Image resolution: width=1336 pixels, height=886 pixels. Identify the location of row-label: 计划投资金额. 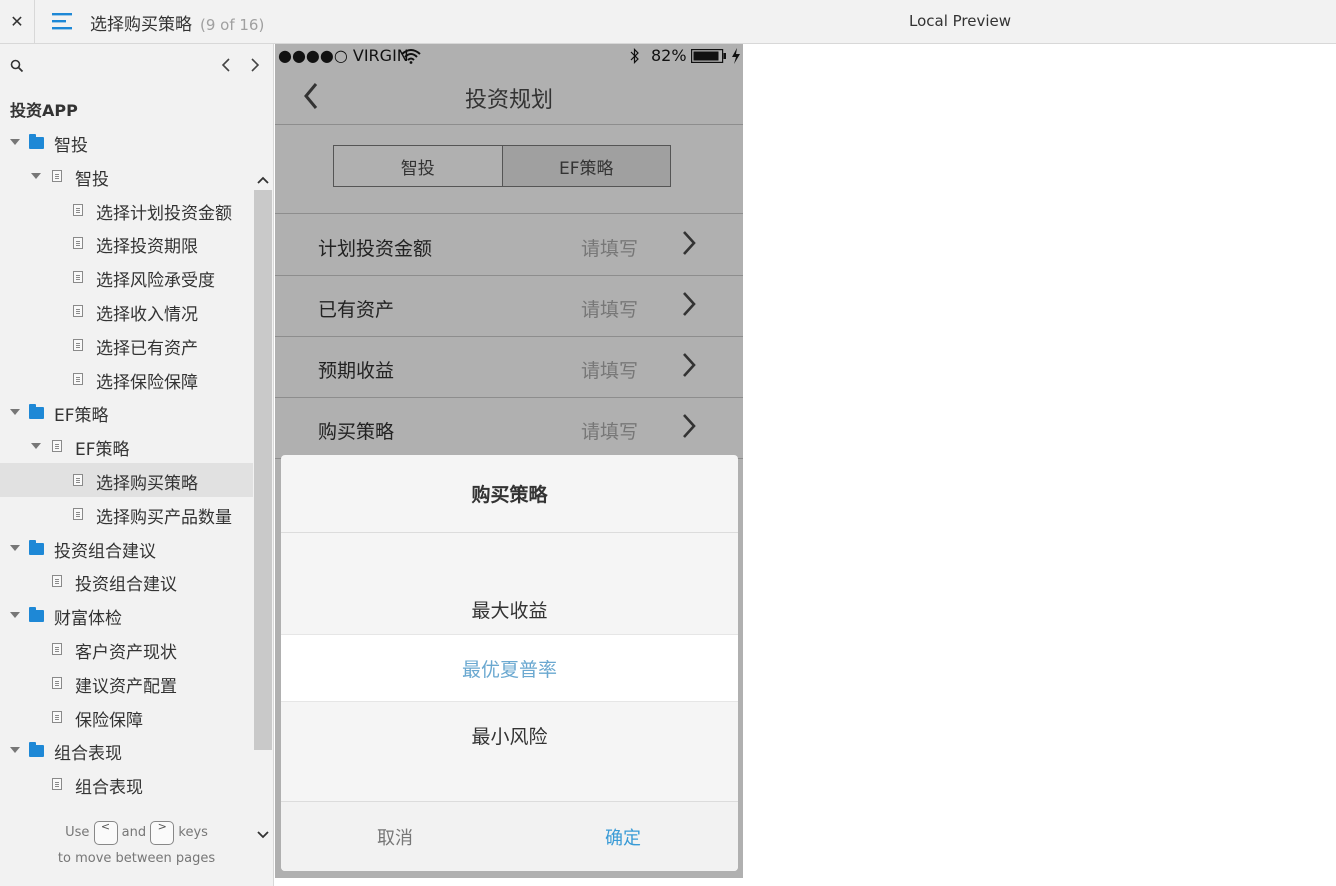
(375, 249).